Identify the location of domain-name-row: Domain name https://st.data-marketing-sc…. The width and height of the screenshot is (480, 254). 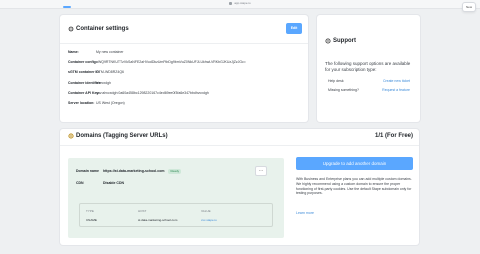
(129, 171).